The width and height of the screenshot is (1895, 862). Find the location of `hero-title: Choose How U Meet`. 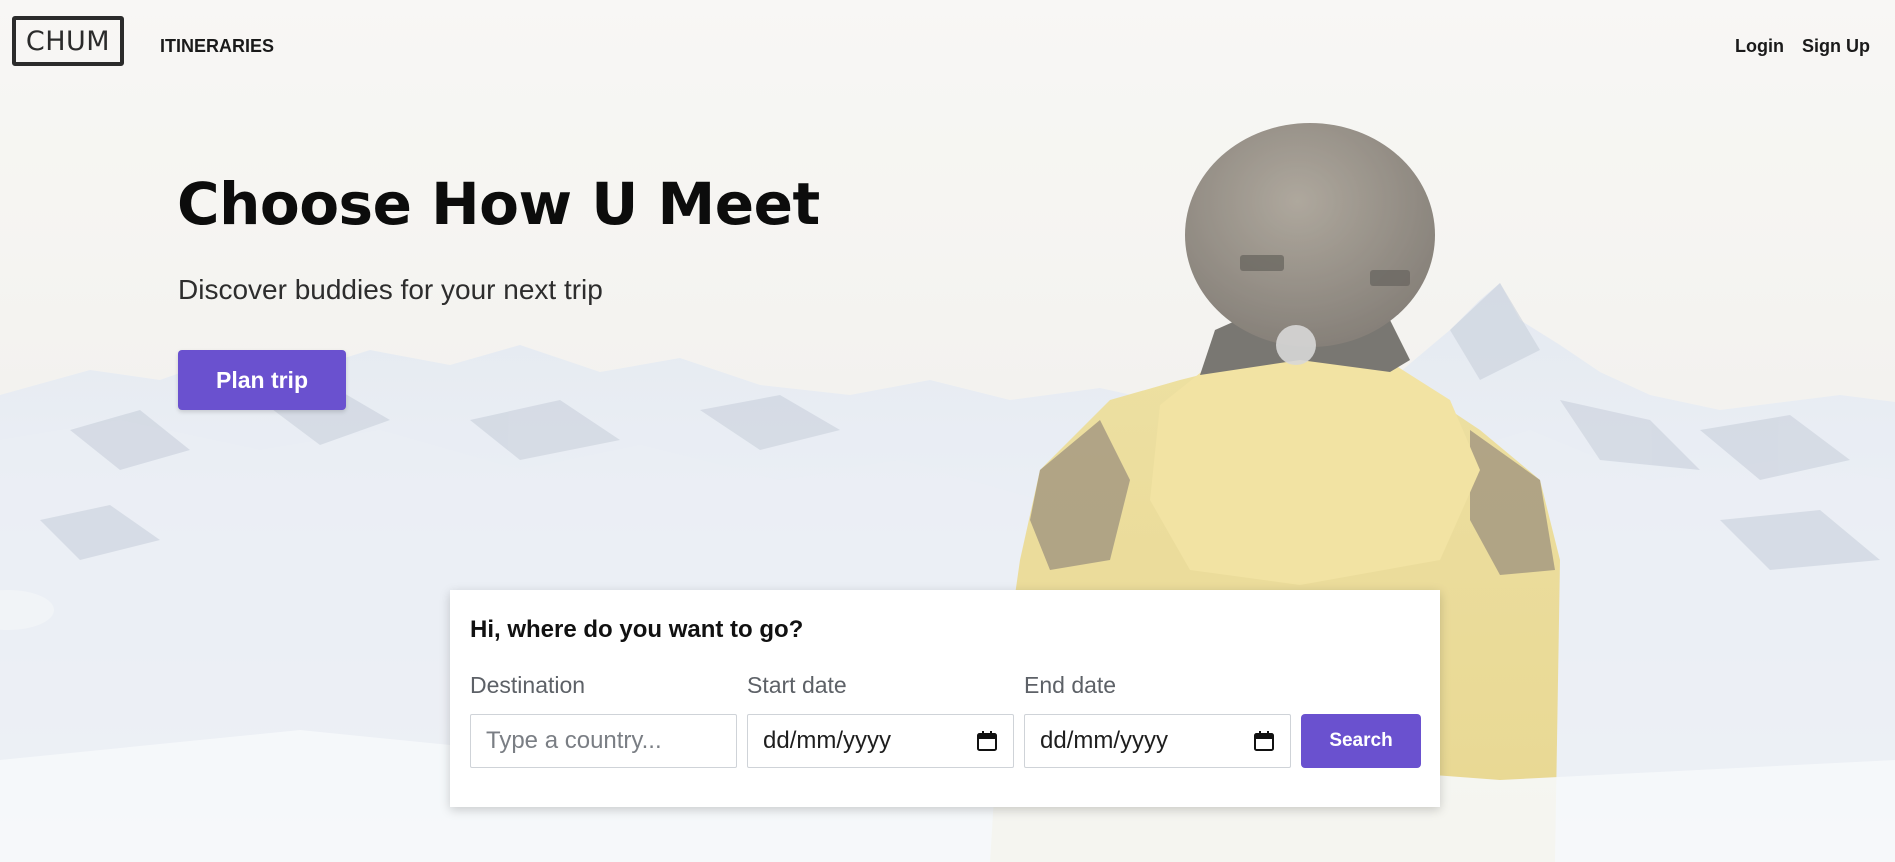

hero-title: Choose How U Meet is located at coordinates (498, 204).